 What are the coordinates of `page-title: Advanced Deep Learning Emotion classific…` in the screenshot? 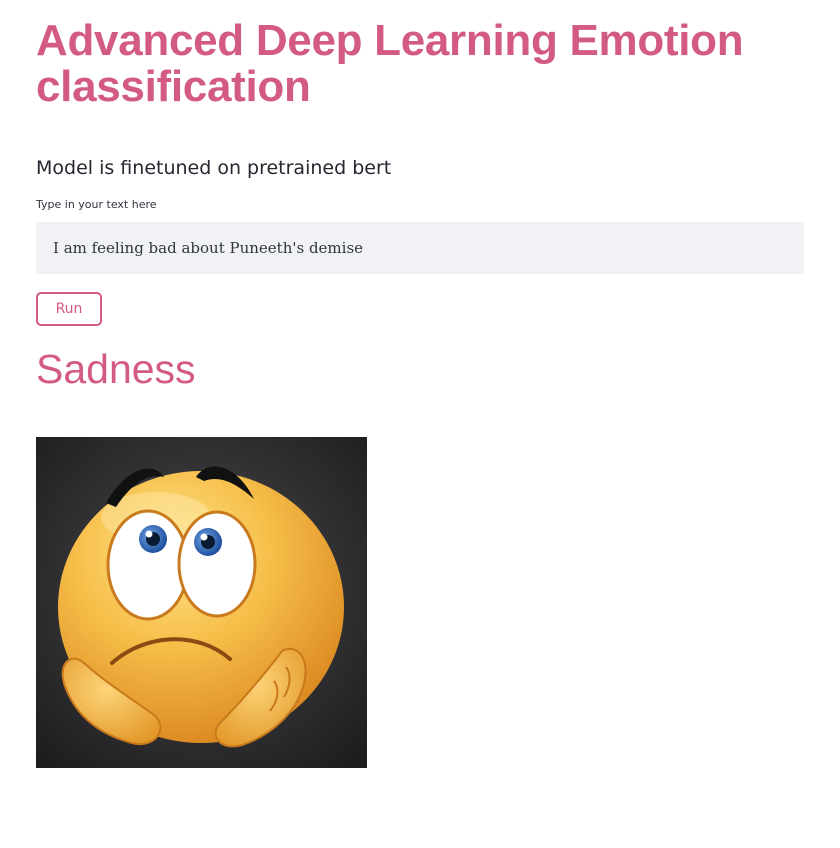 It's located at (390, 63).